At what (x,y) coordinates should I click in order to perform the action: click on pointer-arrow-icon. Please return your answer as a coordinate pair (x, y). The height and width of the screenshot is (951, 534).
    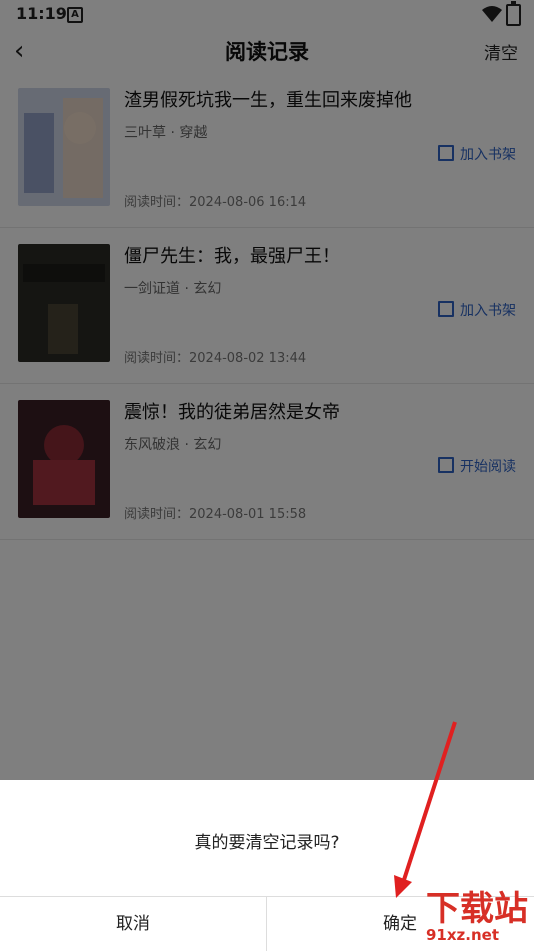
    Looking at the image, I should click on (425, 809).